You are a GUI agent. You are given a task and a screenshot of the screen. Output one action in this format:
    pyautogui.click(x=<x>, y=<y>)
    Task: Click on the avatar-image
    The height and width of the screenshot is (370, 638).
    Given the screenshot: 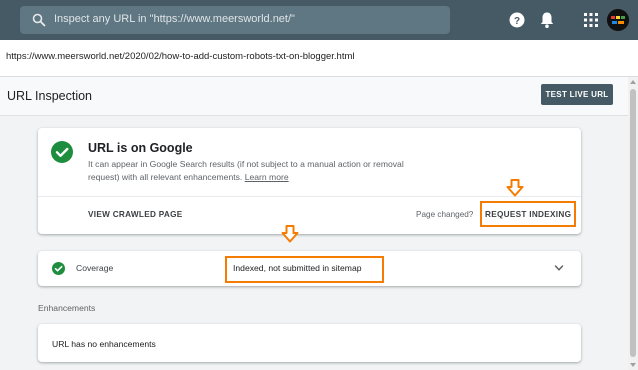 What is the action you would take?
    pyautogui.click(x=618, y=20)
    